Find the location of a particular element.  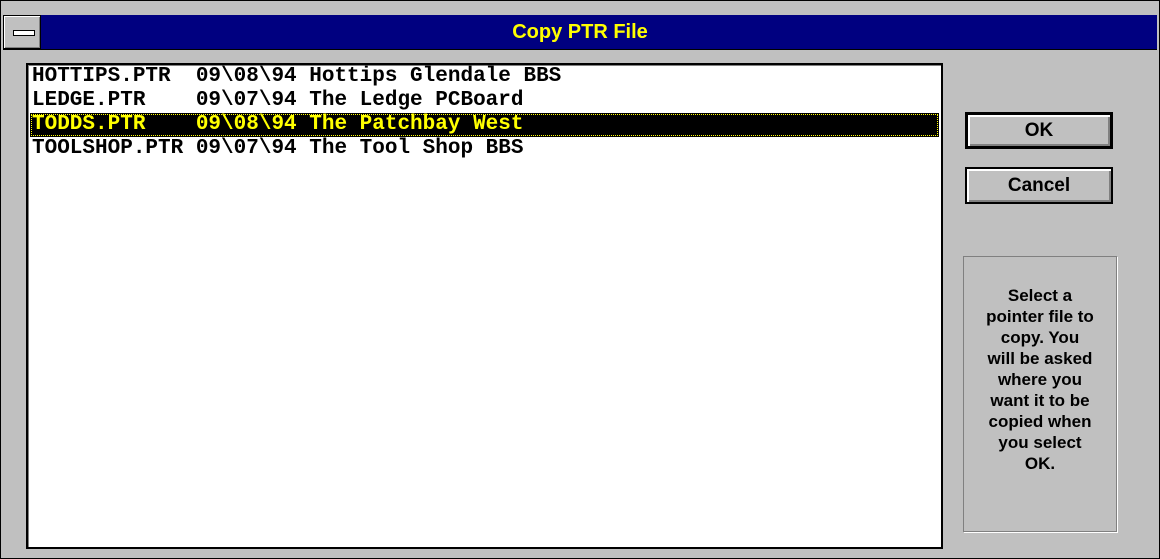

cancel-button: Cancel is located at coordinates (1039, 185).